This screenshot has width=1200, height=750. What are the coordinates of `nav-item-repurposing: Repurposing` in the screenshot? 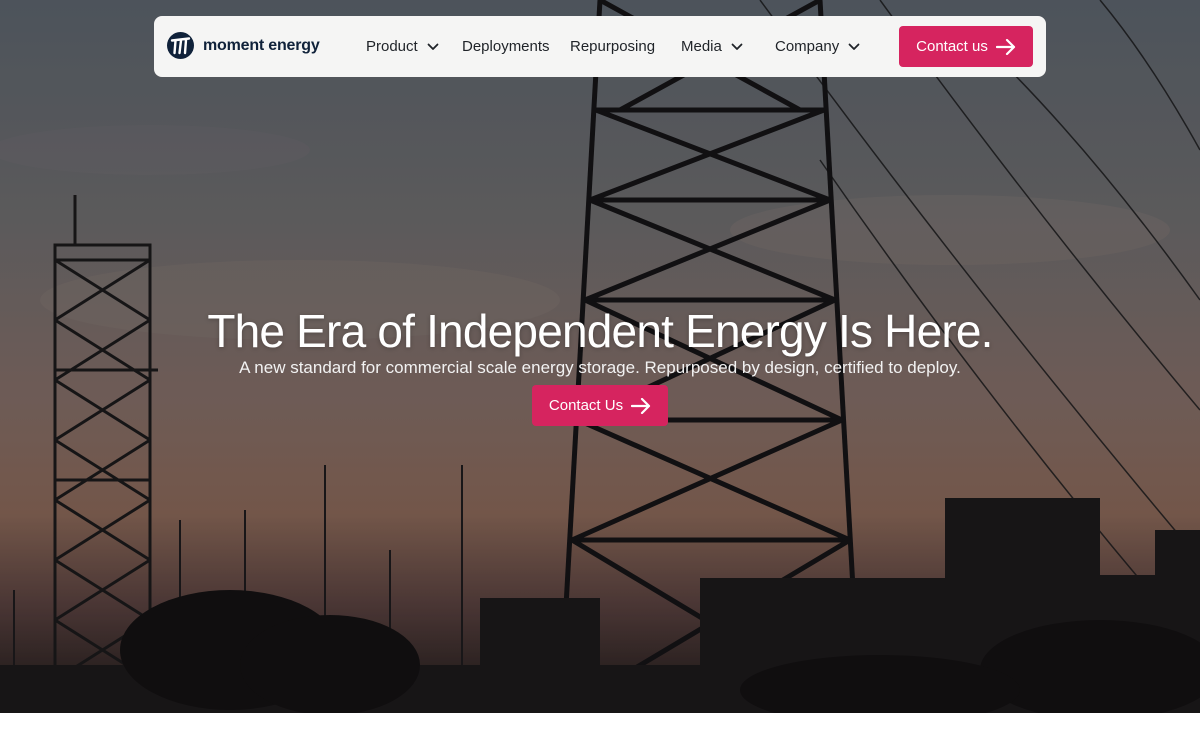 It's located at (612, 46).